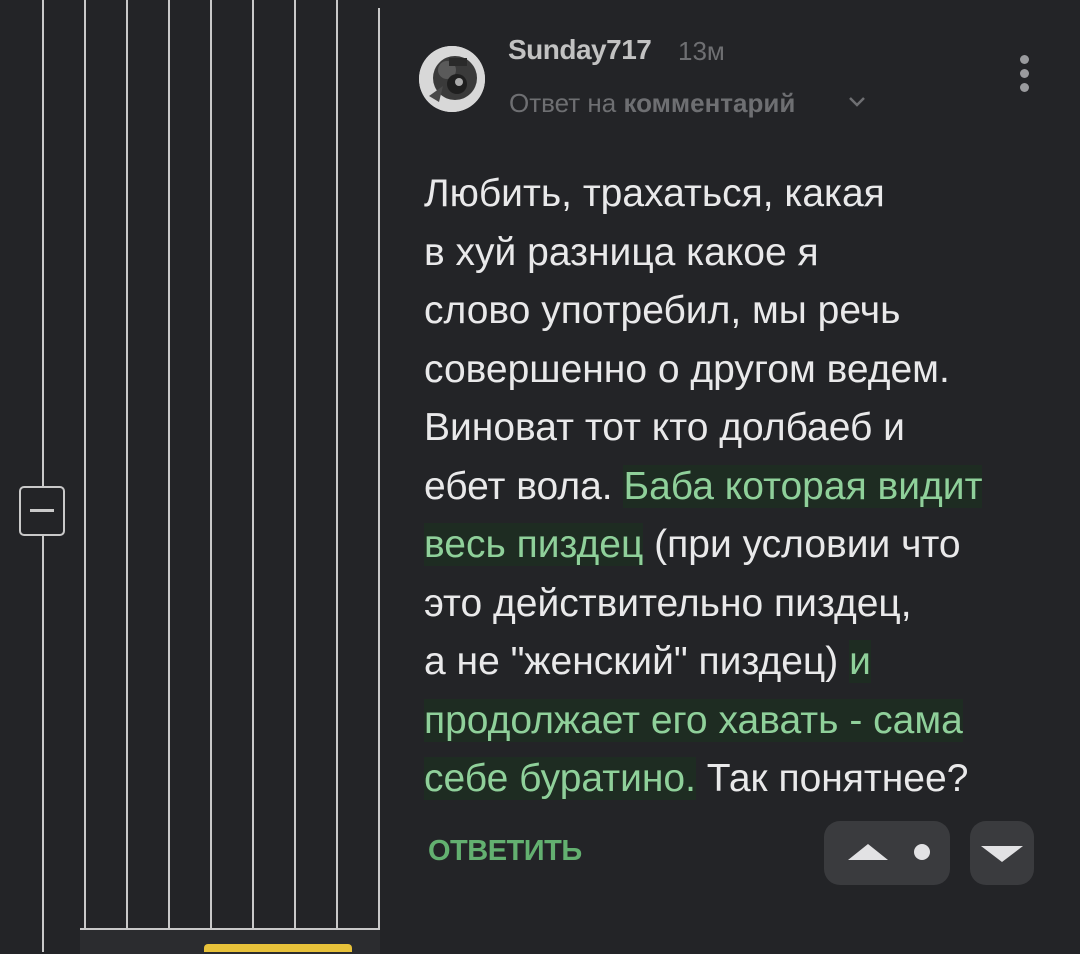  Describe the element at coordinates (693, 720) in the screenshot. I see `highlighted-text: продолжает его хавать - сама` at that location.